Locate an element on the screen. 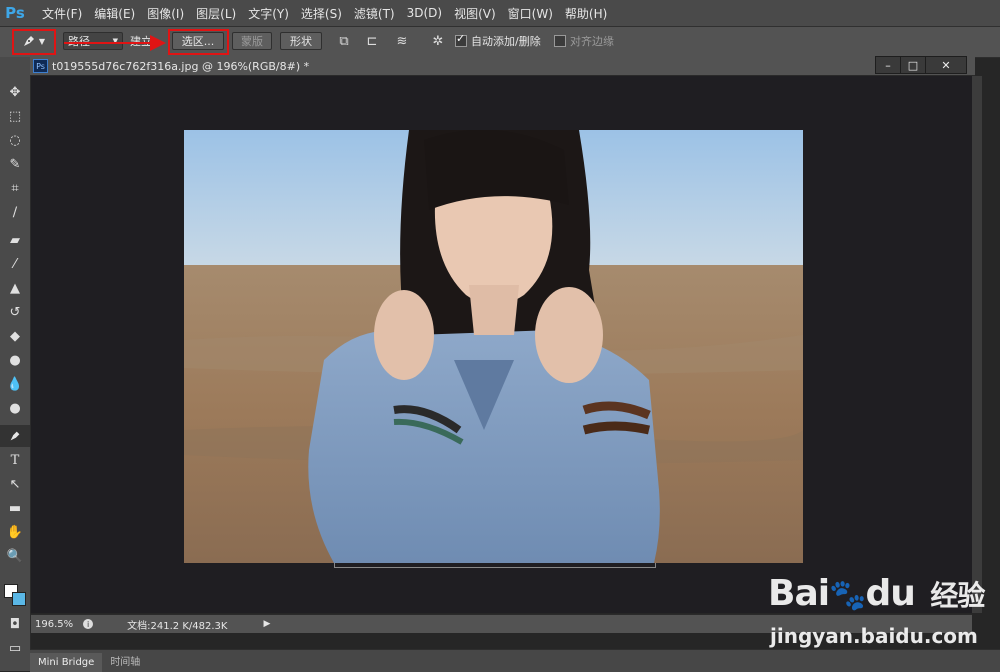 Image resolution: width=1000 pixels, height=672 pixels. auto-add-delete-checkbox is located at coordinates (461, 39).